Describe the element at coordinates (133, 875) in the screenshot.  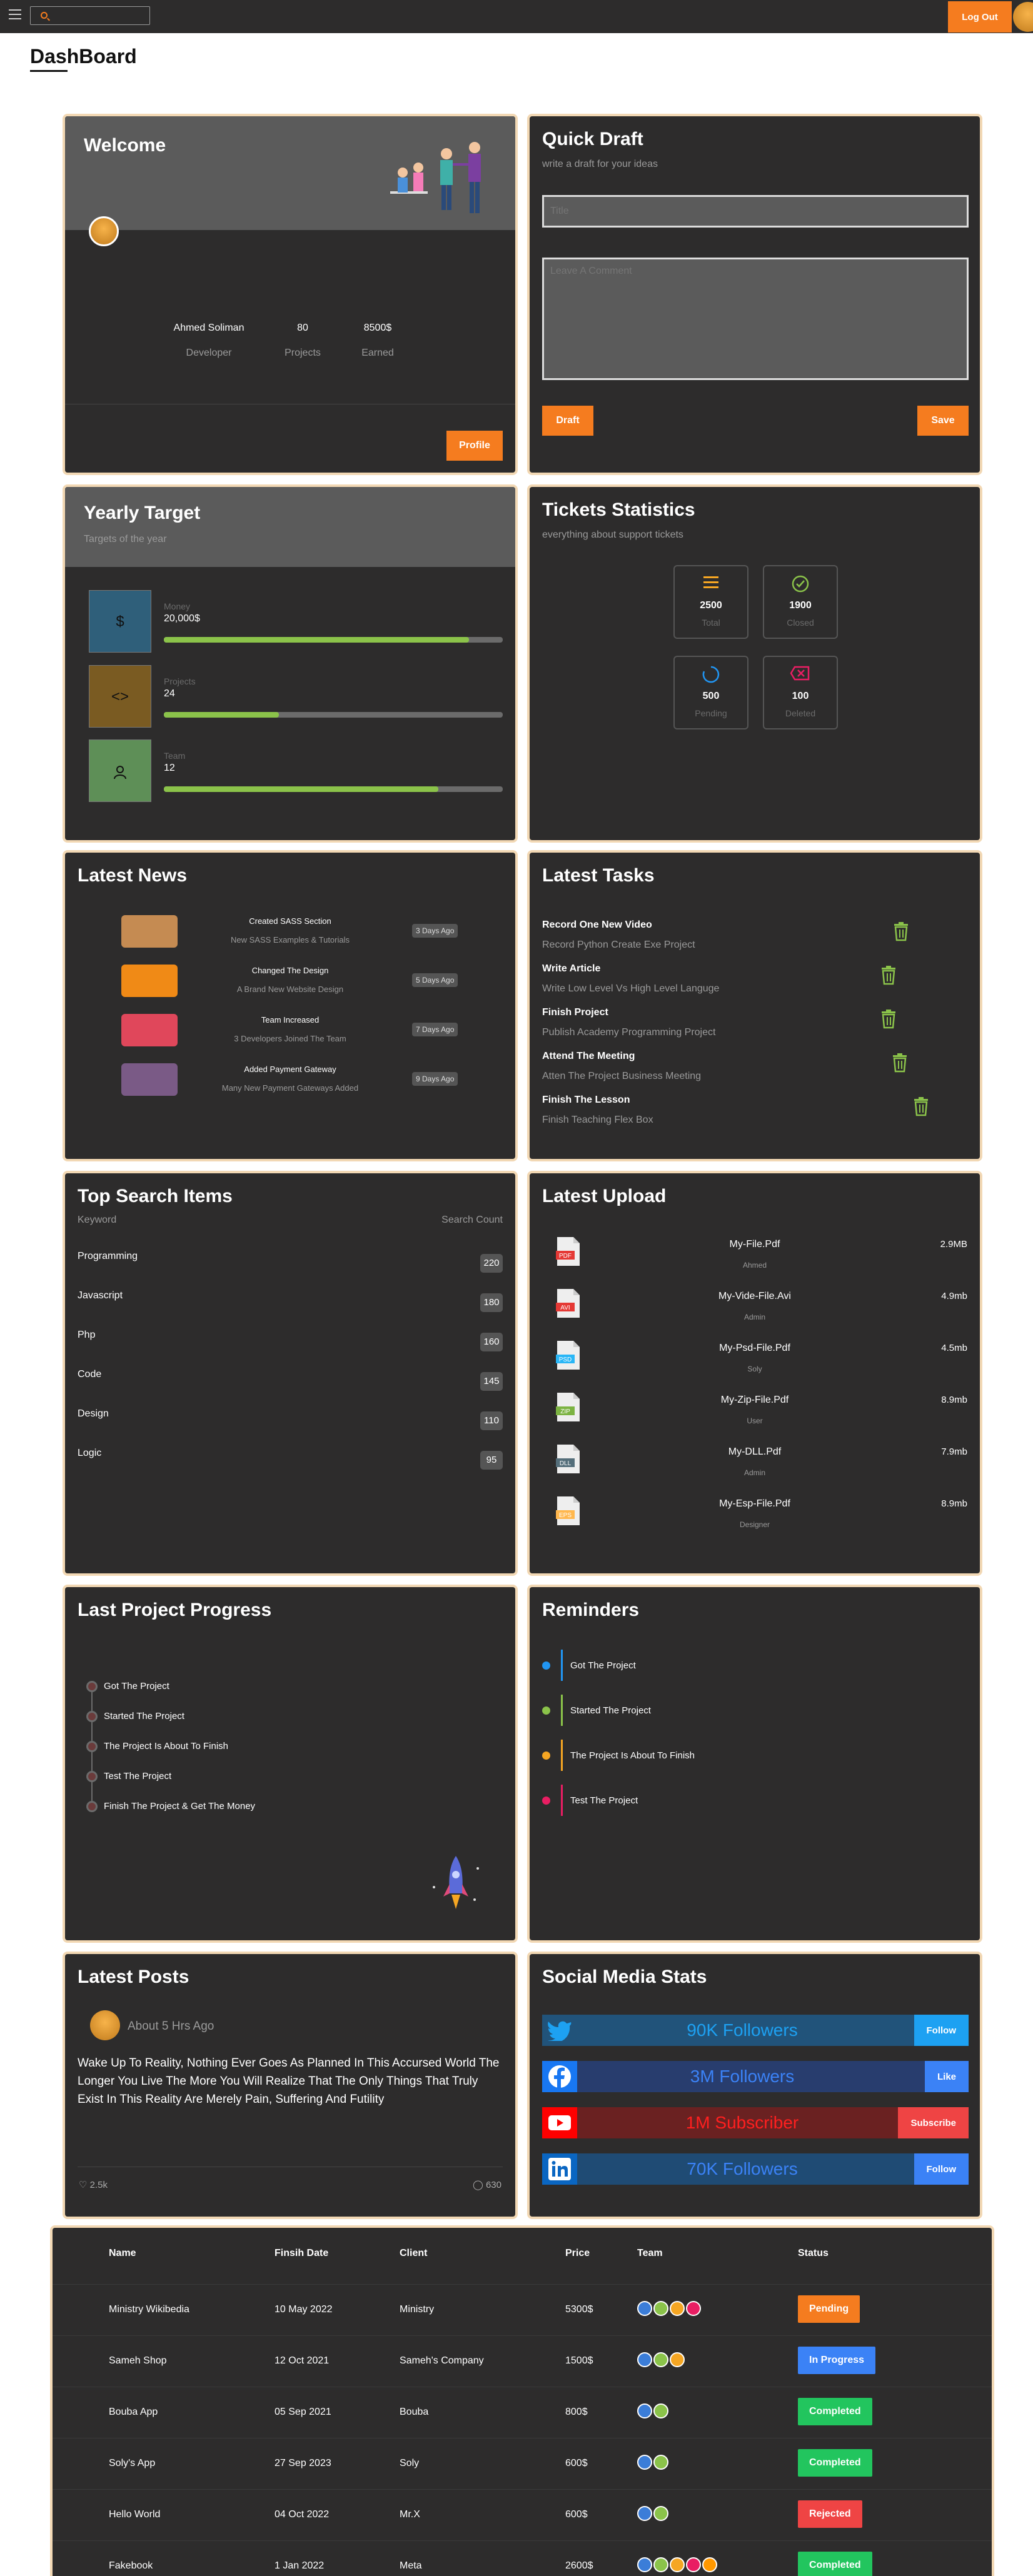
I see `news-title: Latest News` at that location.